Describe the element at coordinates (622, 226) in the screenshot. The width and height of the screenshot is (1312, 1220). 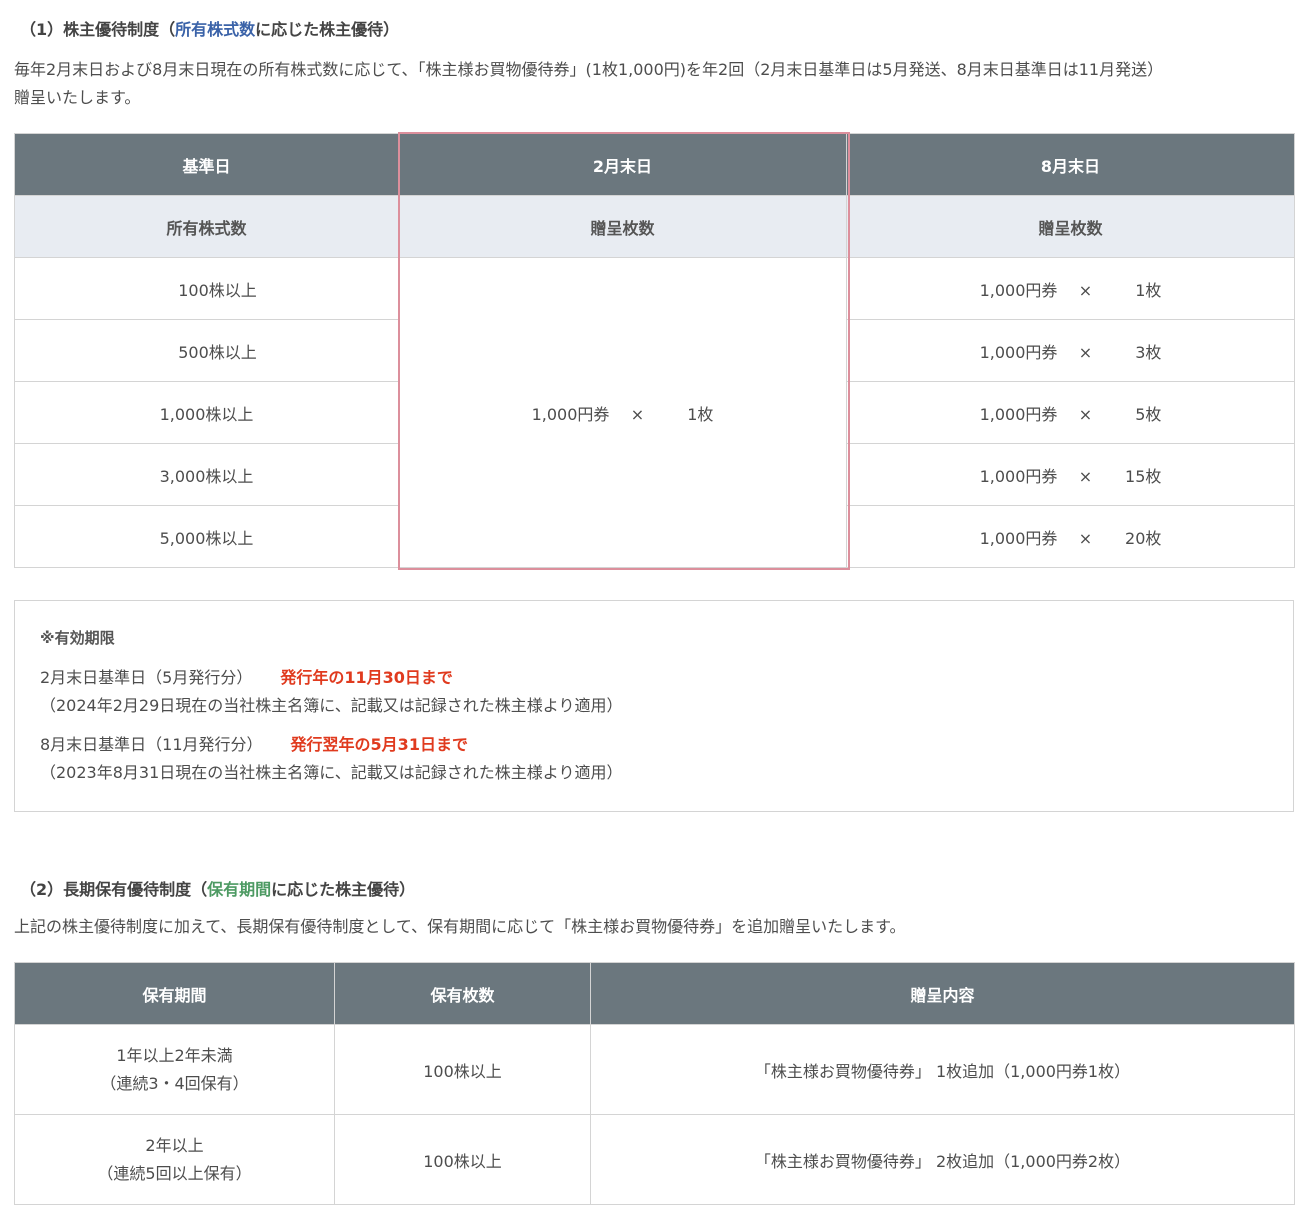
I see `subheader-feb-count: 贈呈枚数` at that location.